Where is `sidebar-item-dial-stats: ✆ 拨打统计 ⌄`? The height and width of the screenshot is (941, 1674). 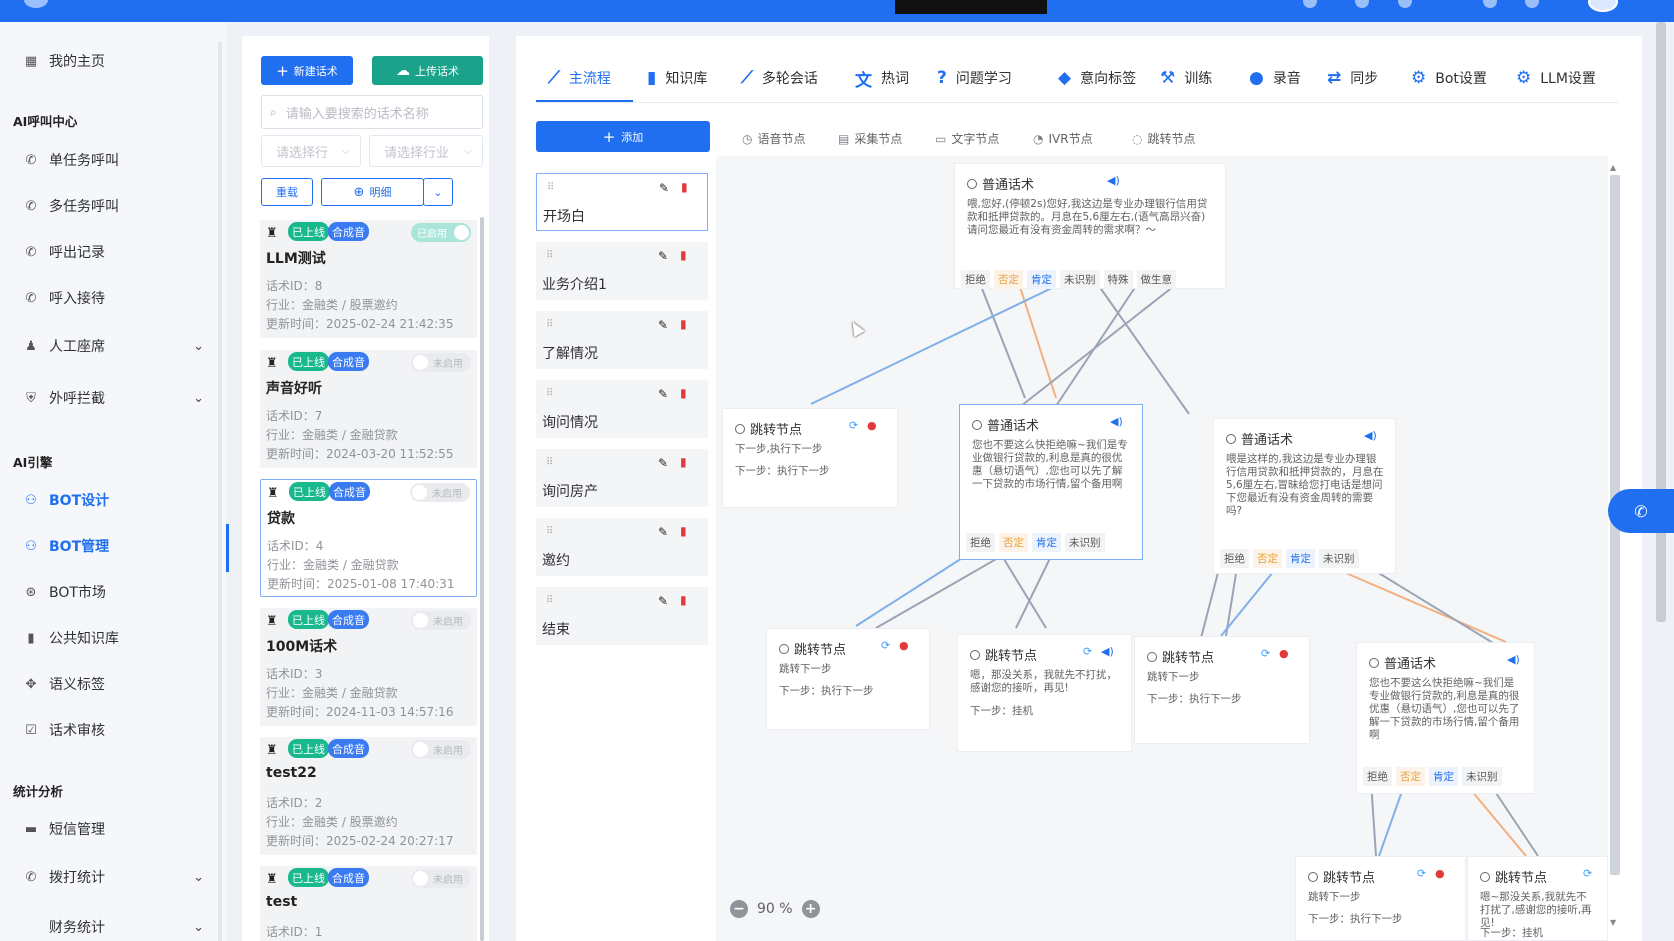 sidebar-item-dial-stats: ✆ 拨打统计 ⌄ is located at coordinates (109, 877).